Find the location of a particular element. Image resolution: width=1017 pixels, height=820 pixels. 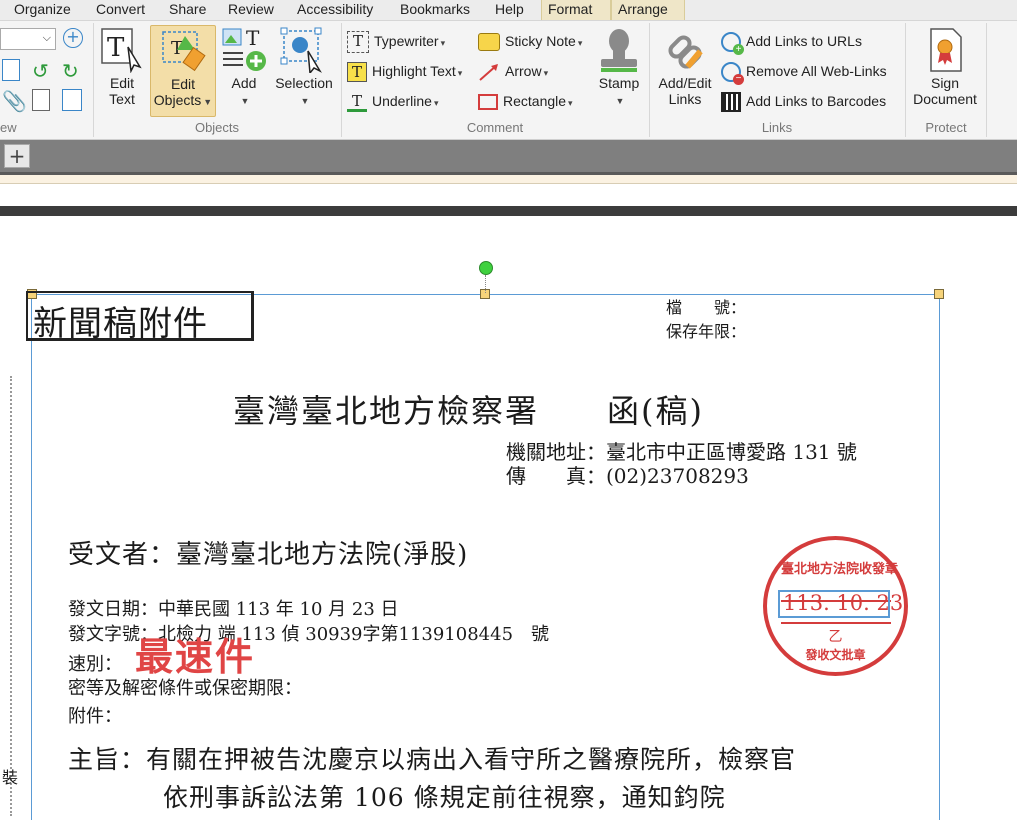

tab-underline-bar is located at coordinates (508, 179).